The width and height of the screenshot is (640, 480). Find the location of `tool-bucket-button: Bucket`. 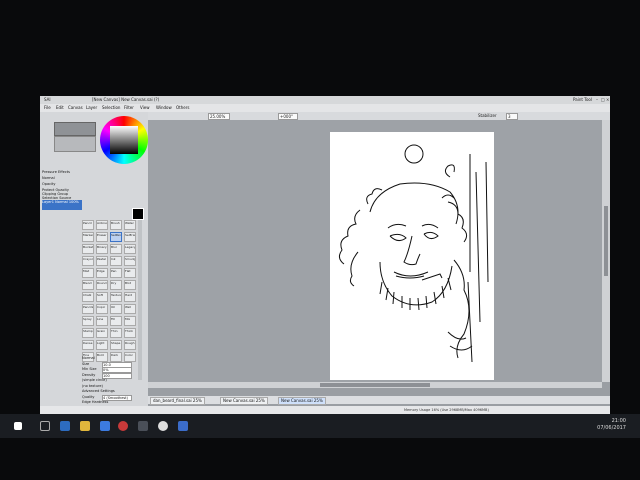

tool-bucket-button: Bucket is located at coordinates (88, 249).